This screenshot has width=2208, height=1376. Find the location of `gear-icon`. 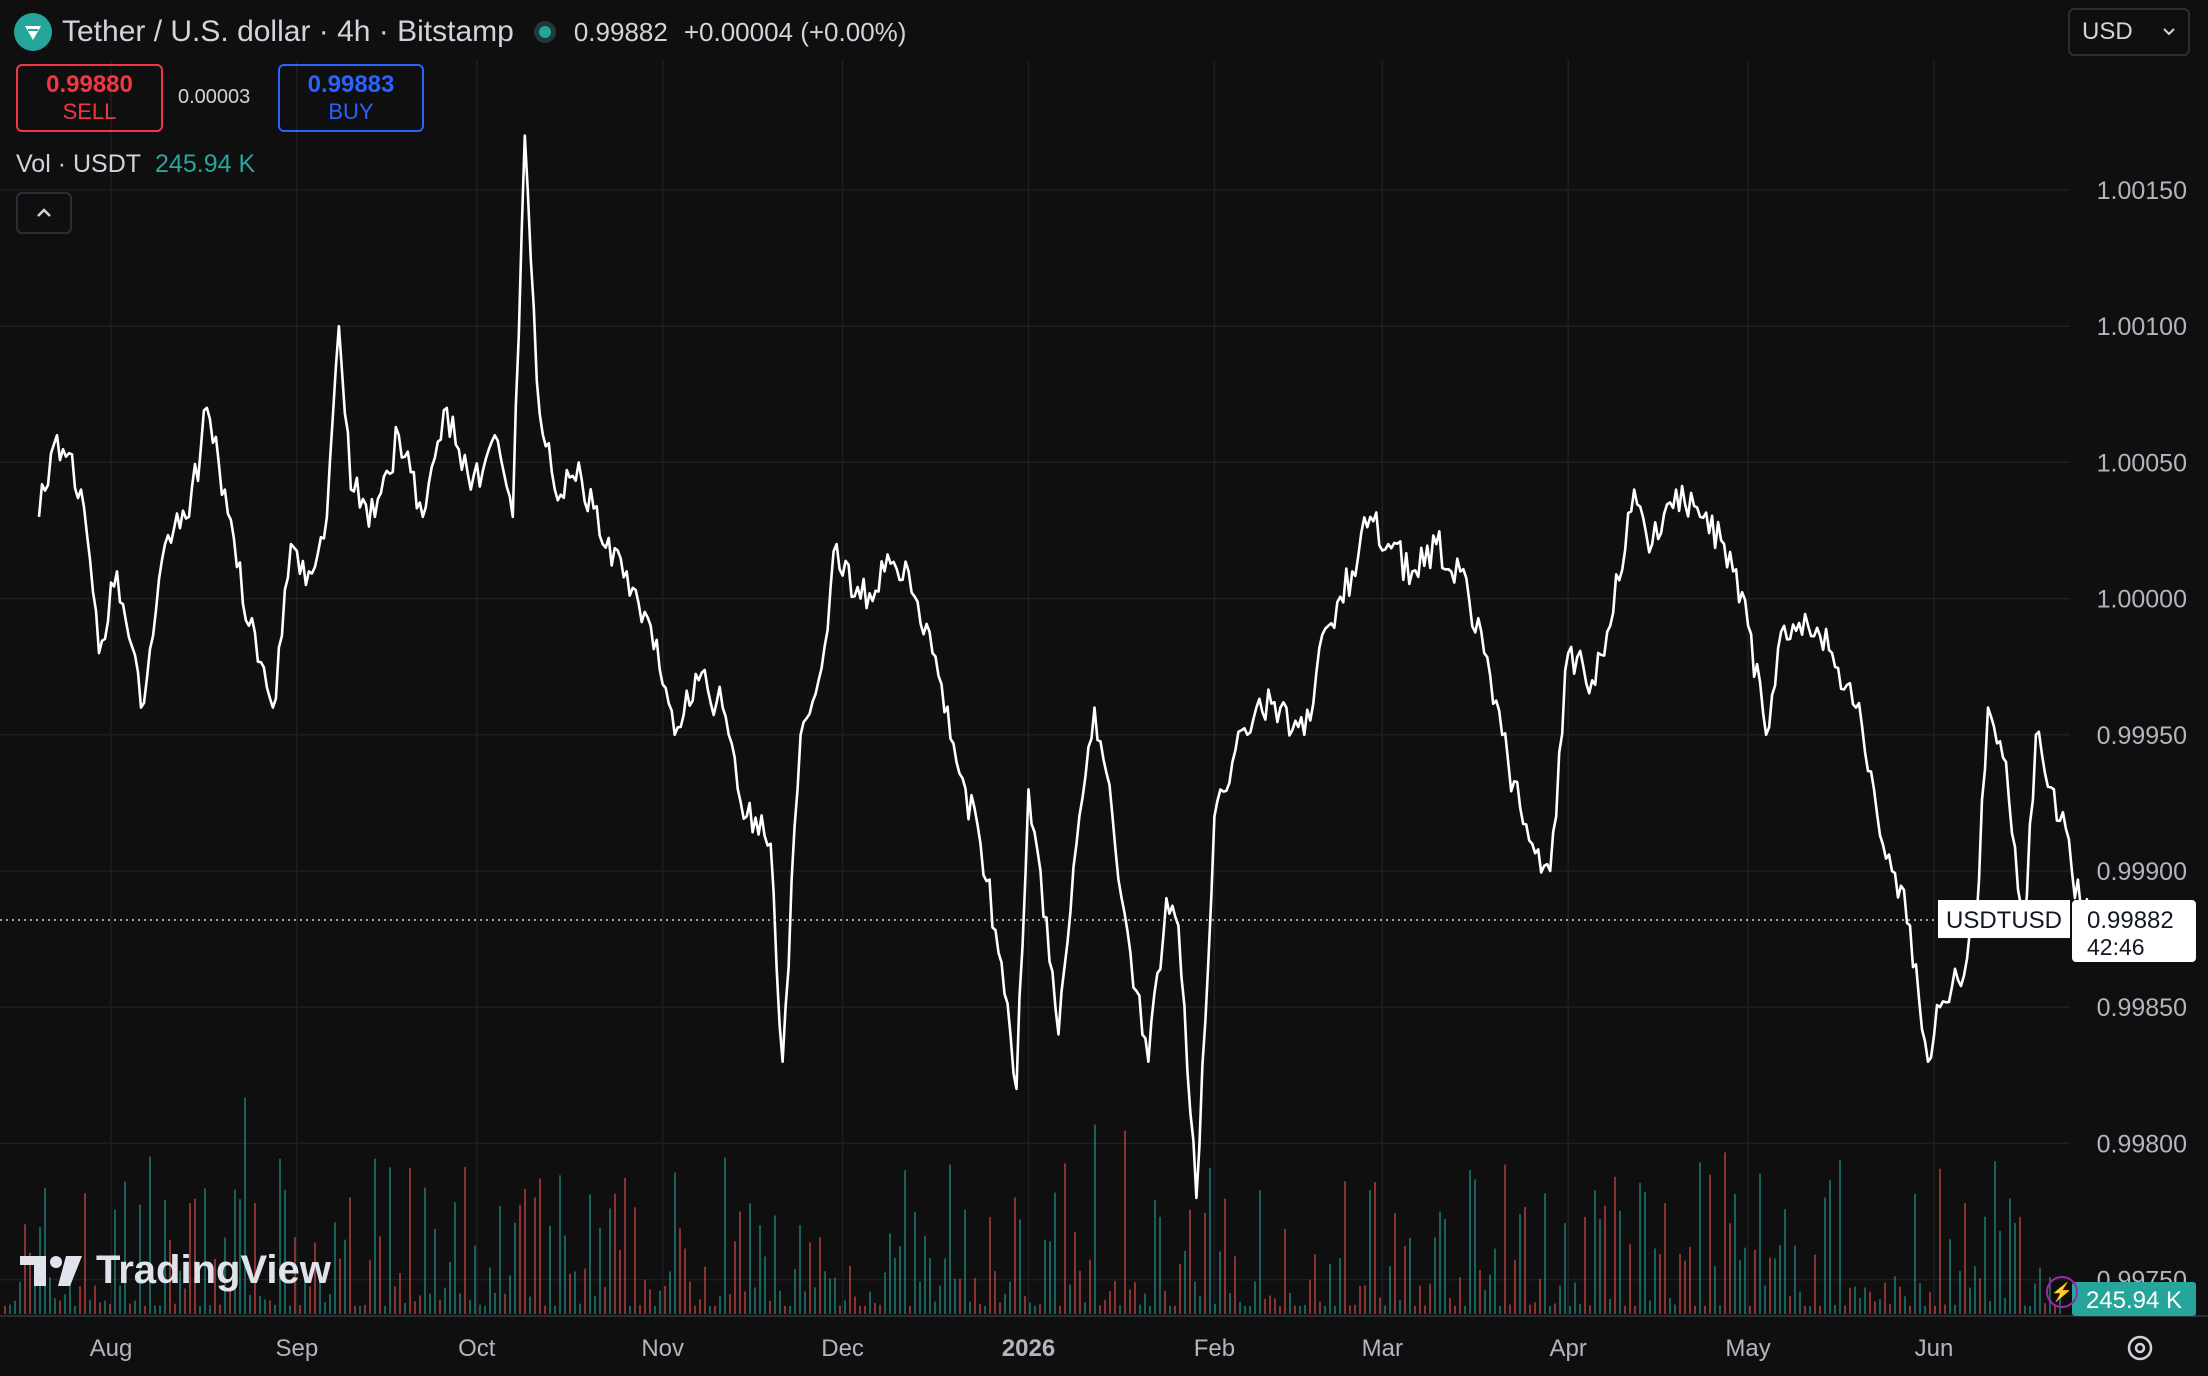

gear-icon is located at coordinates (2140, 1348).